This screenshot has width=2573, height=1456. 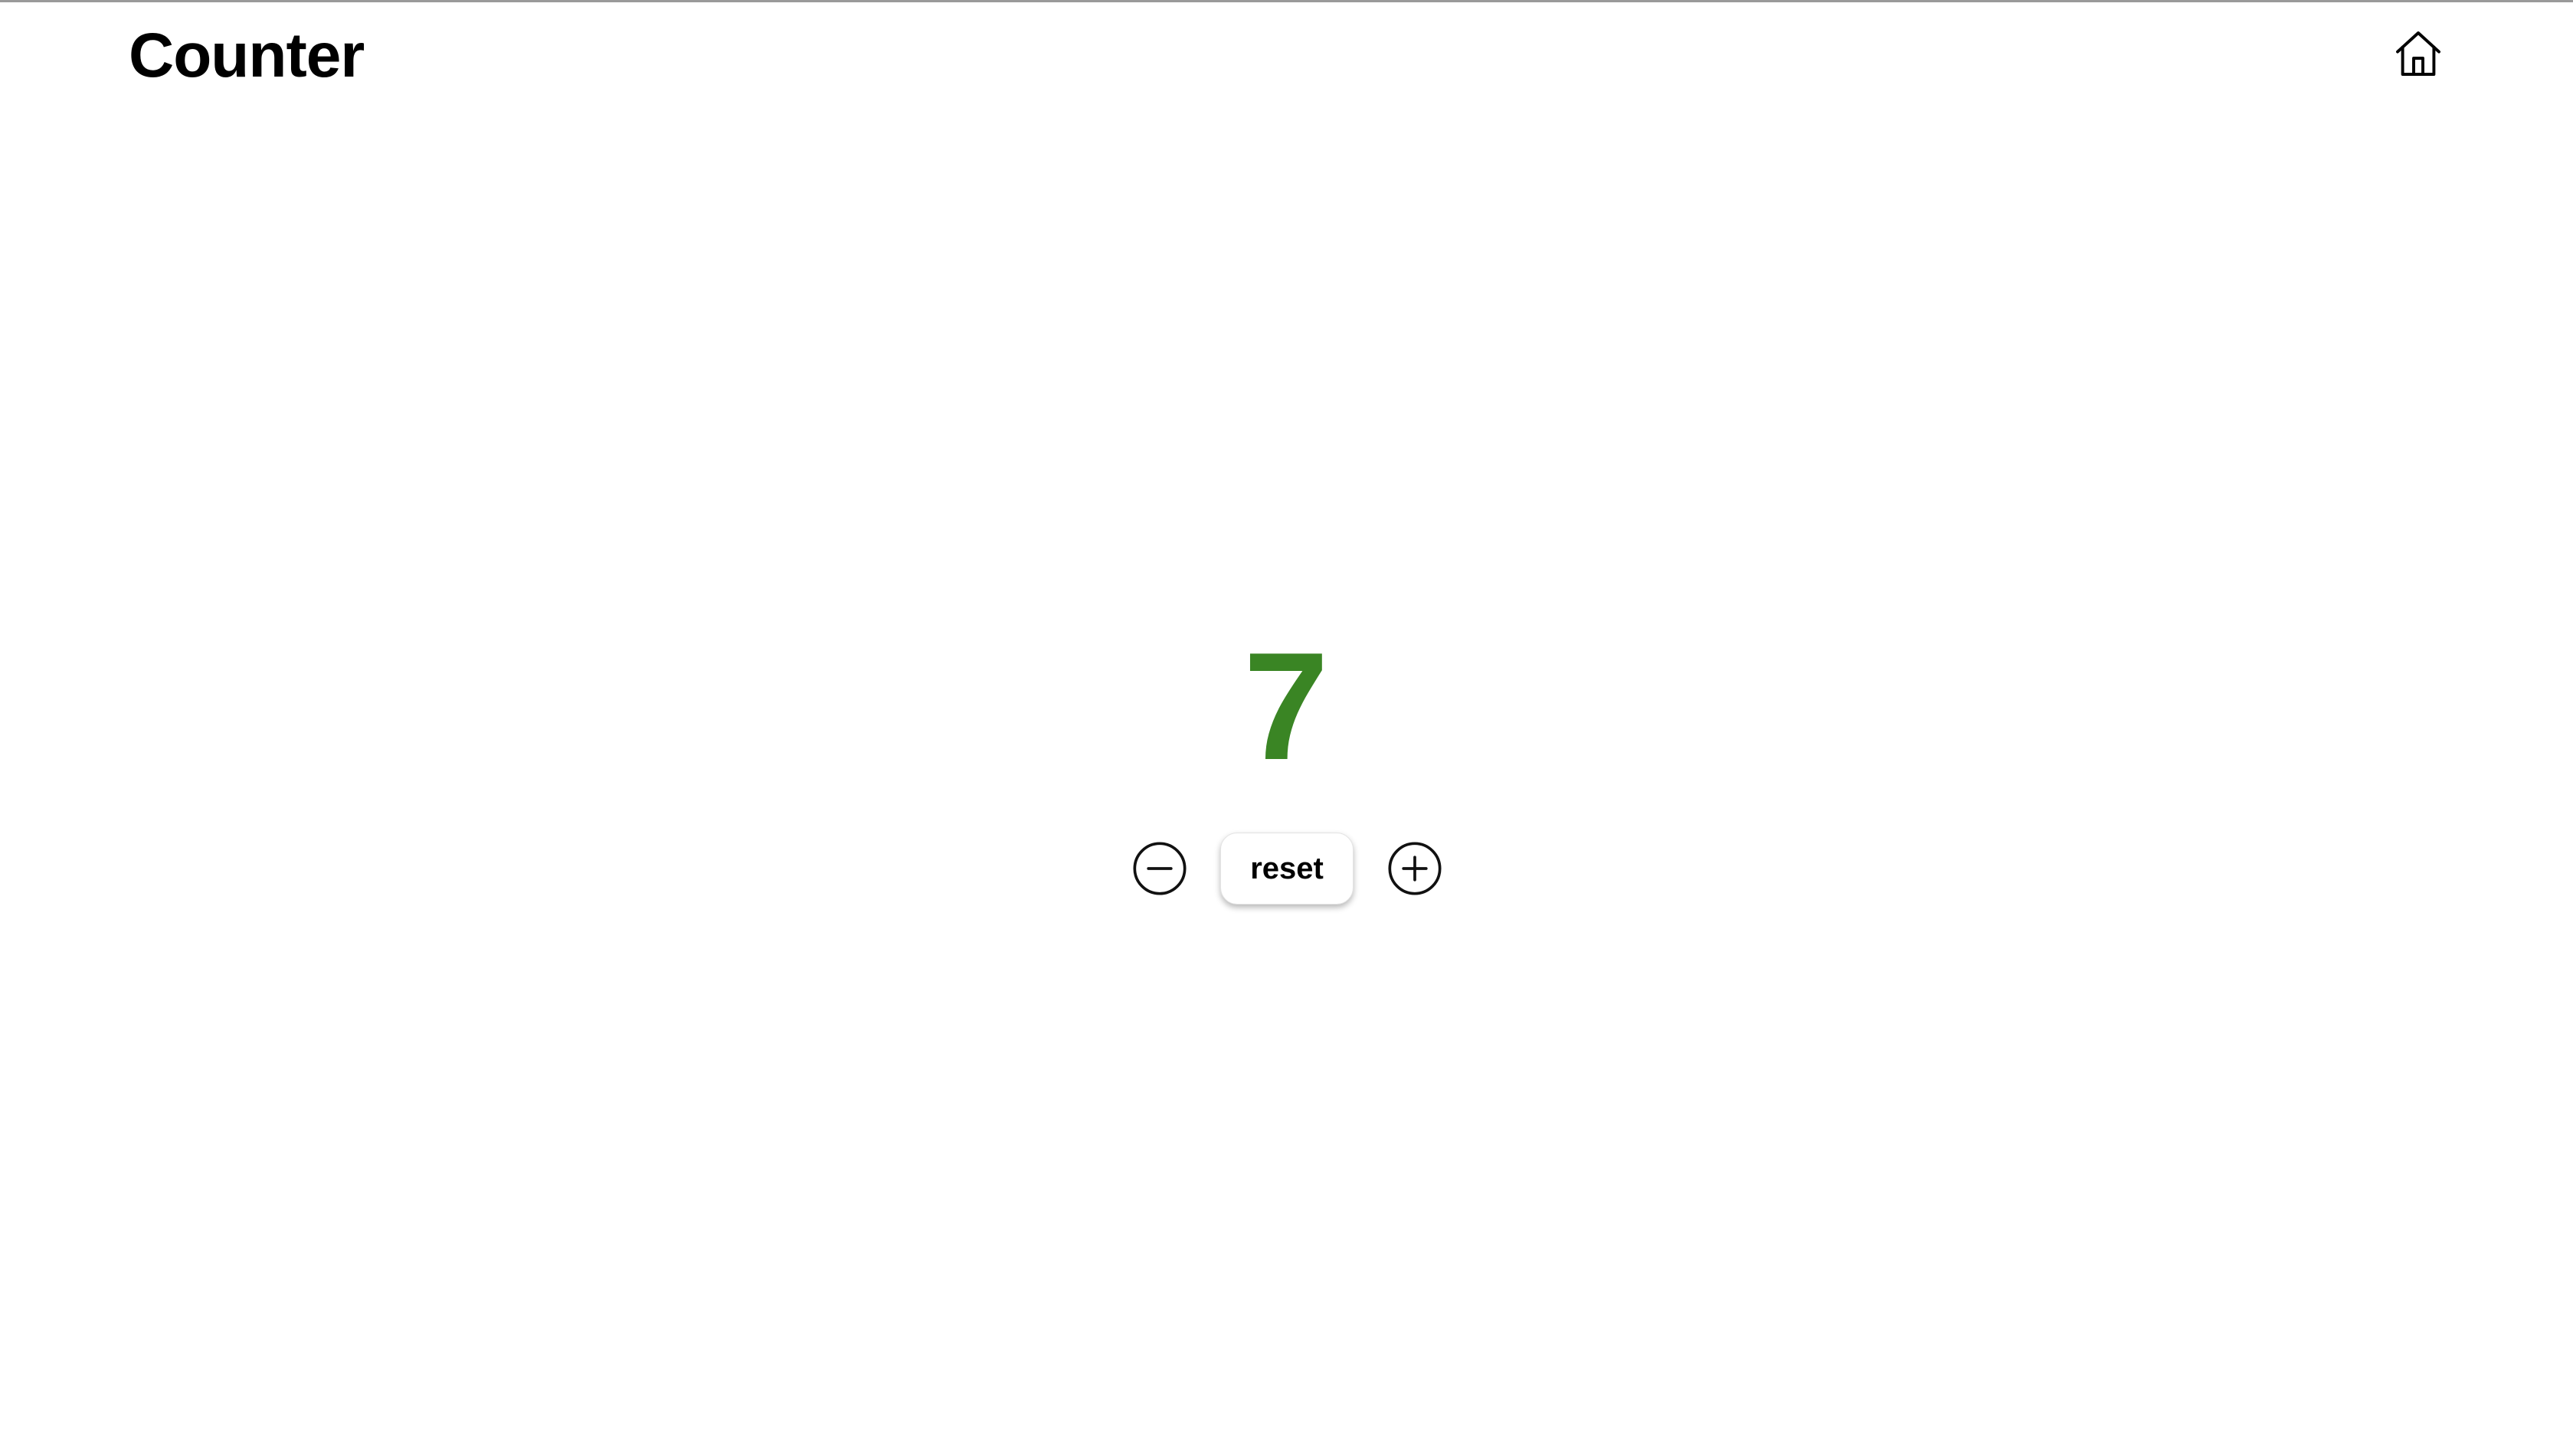 I want to click on decrement-button, so click(x=1160, y=870).